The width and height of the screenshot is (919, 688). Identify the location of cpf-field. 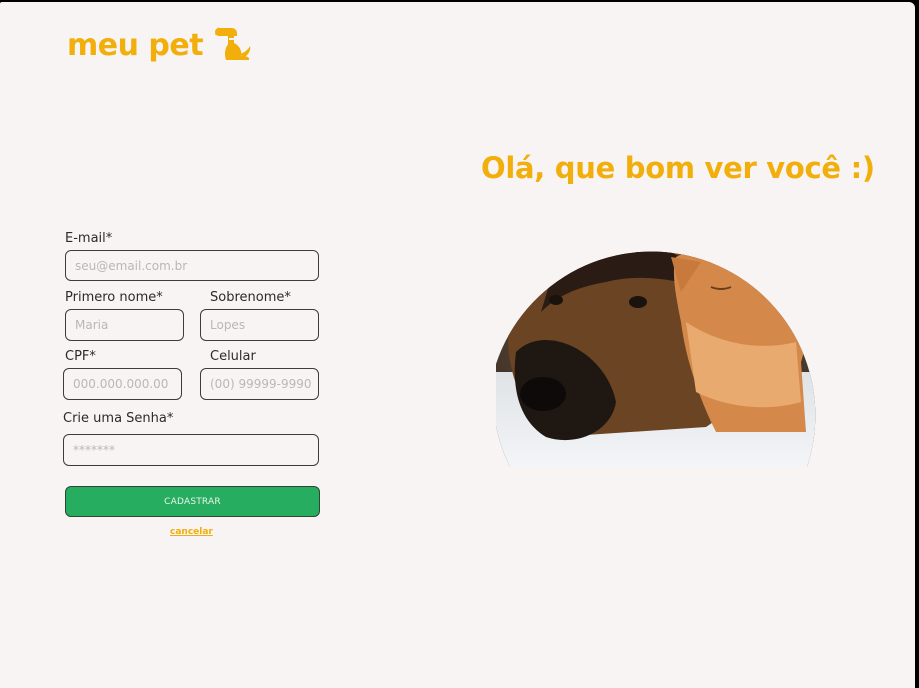
(122, 384).